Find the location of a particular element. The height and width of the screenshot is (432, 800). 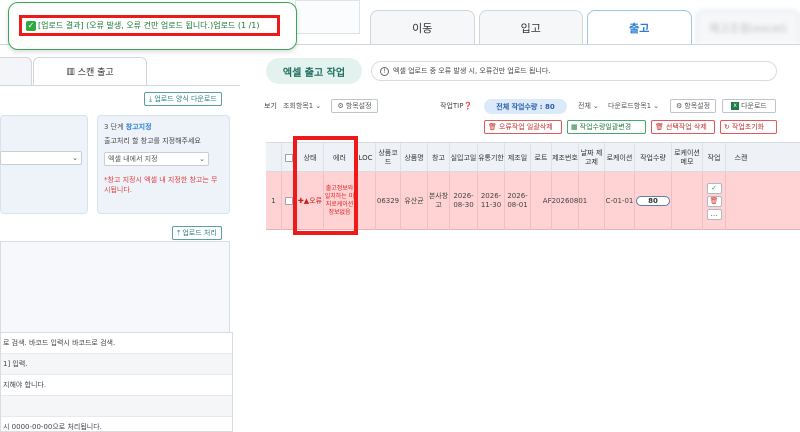

header-mfg-date: 제조일 is located at coordinates (518, 158).